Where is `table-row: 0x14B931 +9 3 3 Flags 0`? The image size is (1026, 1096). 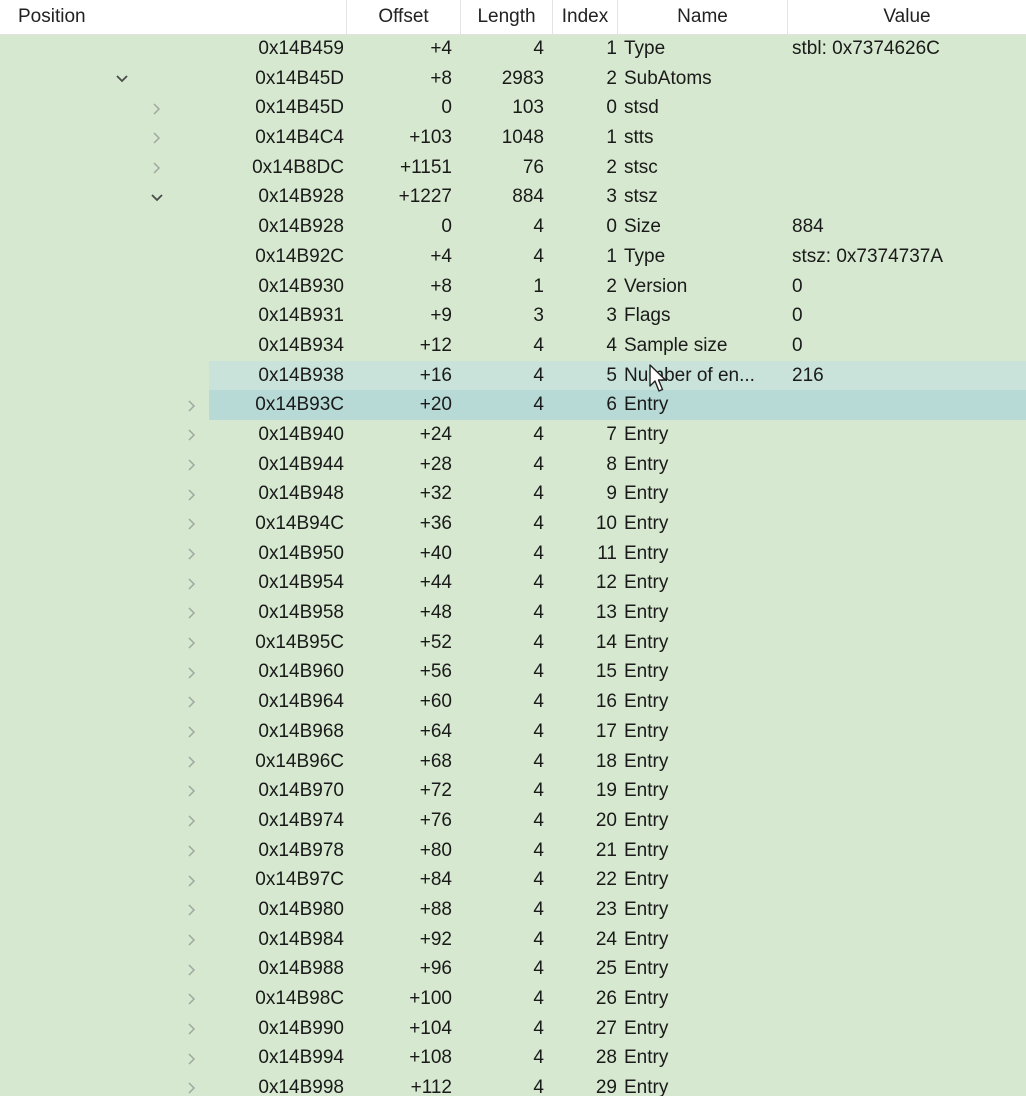 table-row: 0x14B931 +9 3 3 Flags 0 is located at coordinates (513, 316).